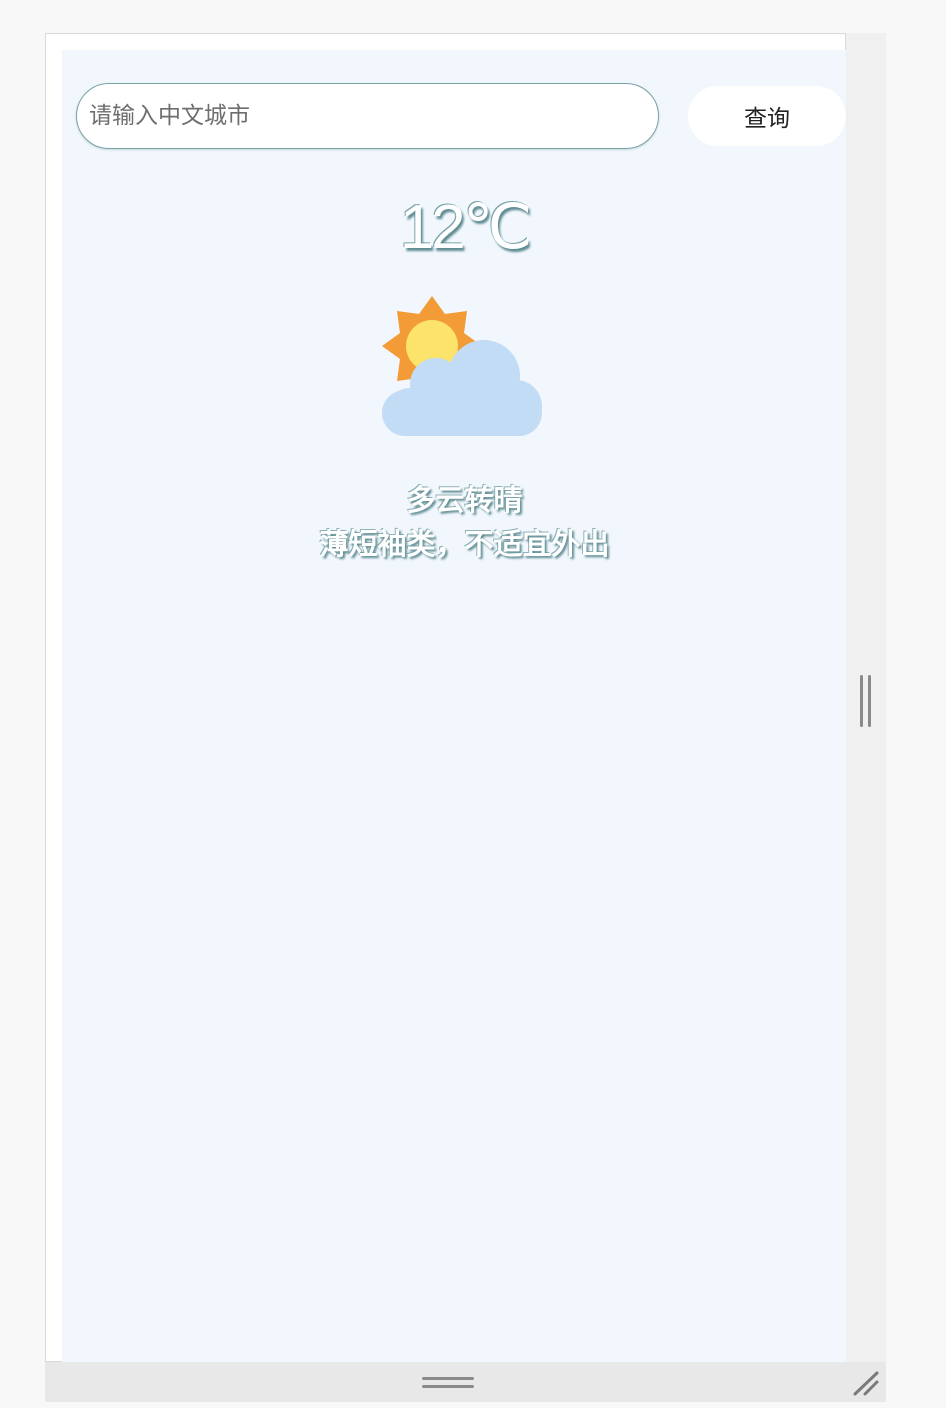  Describe the element at coordinates (464, 544) in the screenshot. I see `clothing-advice: 薄短袖类，不适宜外出` at that location.